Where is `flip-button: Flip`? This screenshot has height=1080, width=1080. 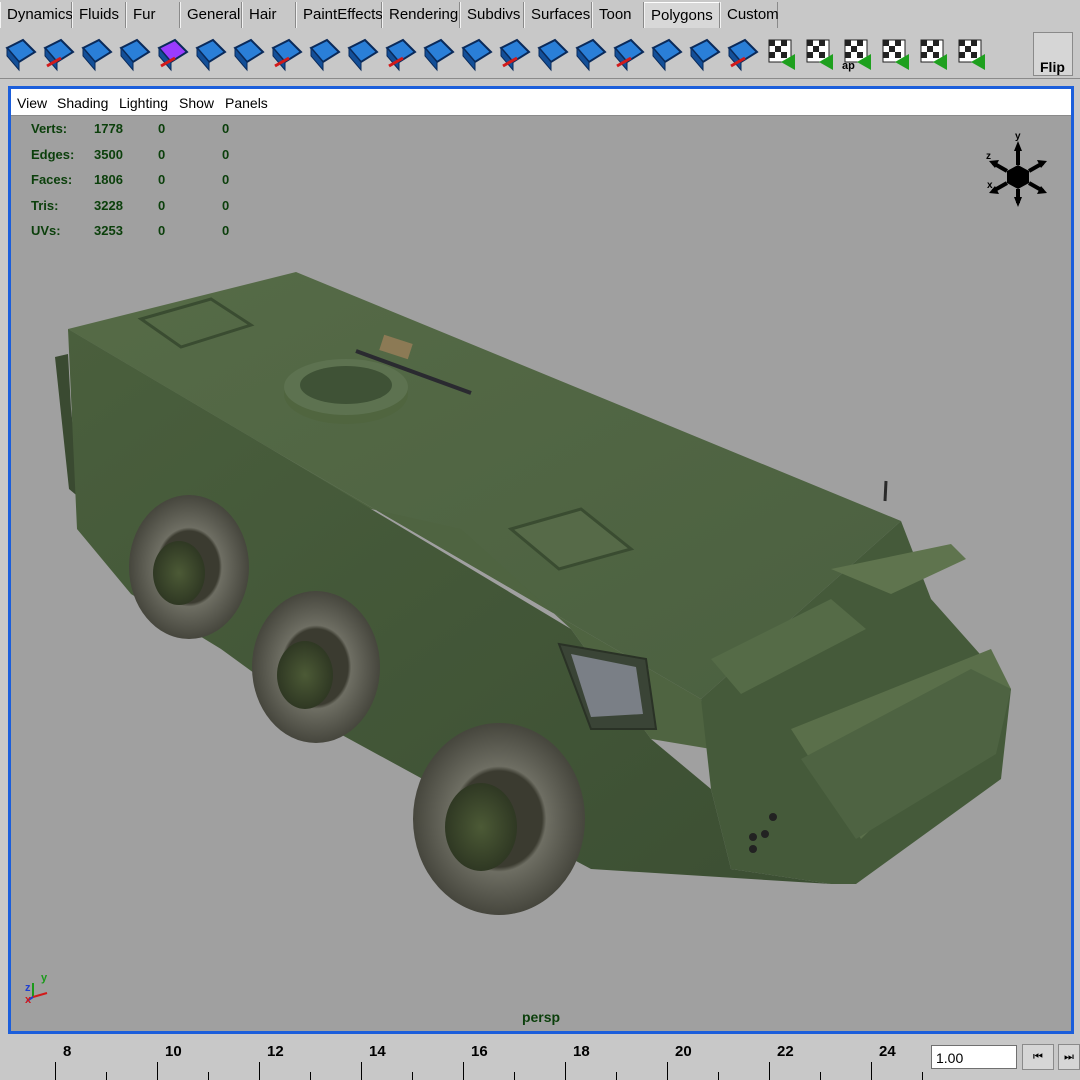 flip-button: Flip is located at coordinates (1053, 54).